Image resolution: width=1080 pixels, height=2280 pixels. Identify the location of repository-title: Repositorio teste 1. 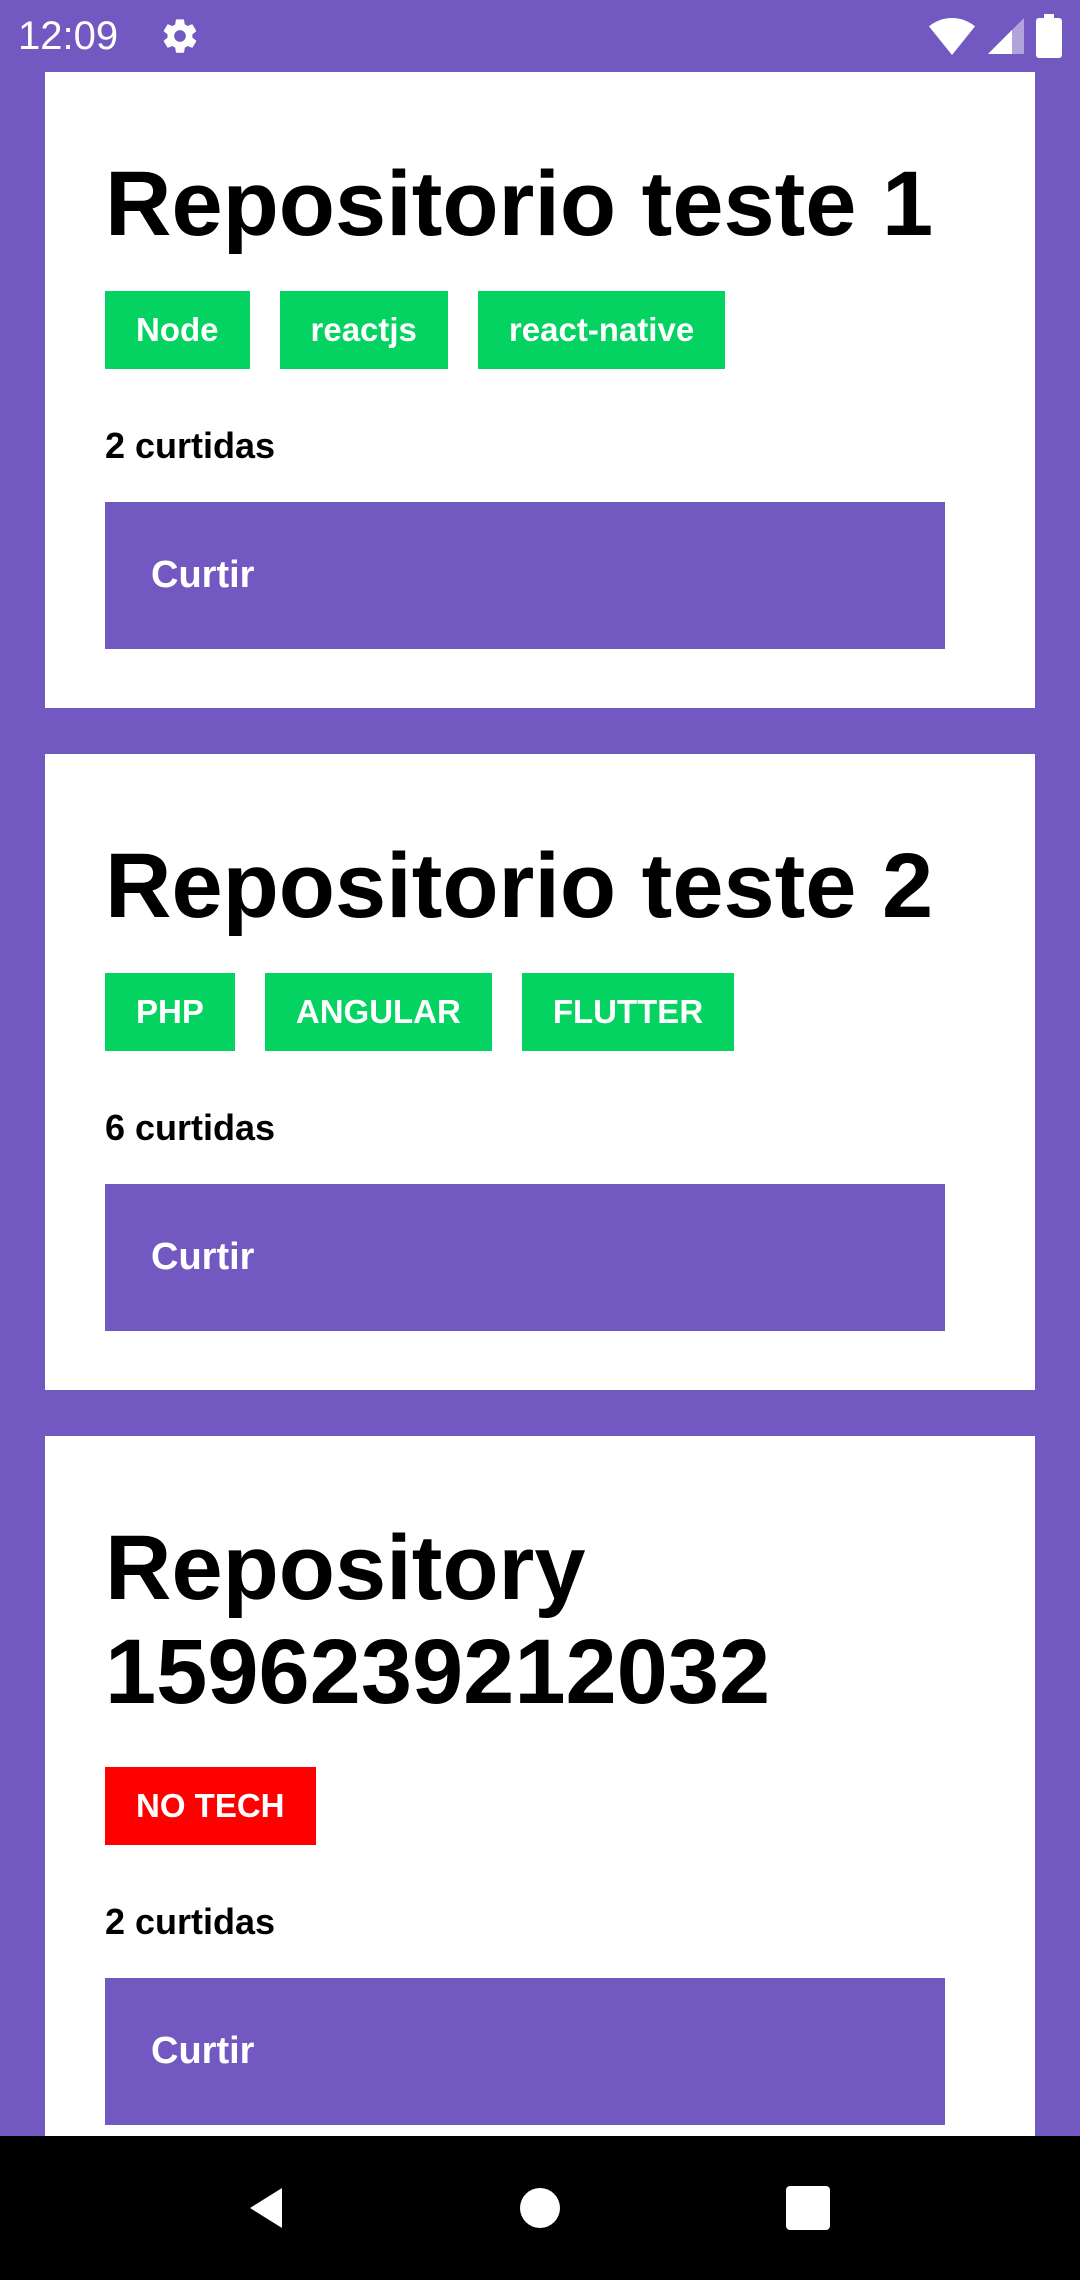
(519, 204).